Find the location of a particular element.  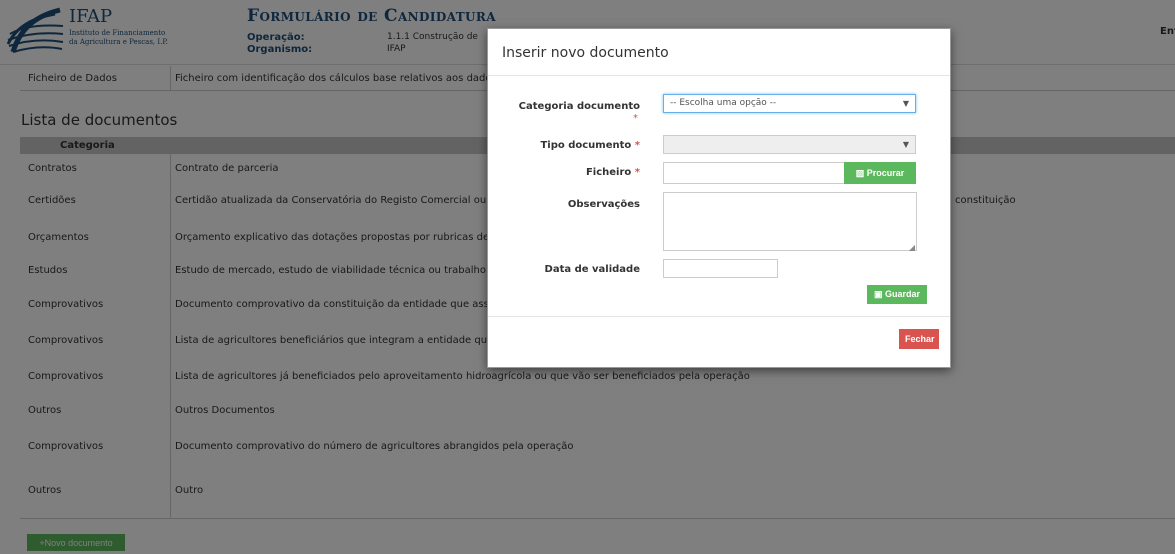

tipo-select: ▼ is located at coordinates (789, 144).